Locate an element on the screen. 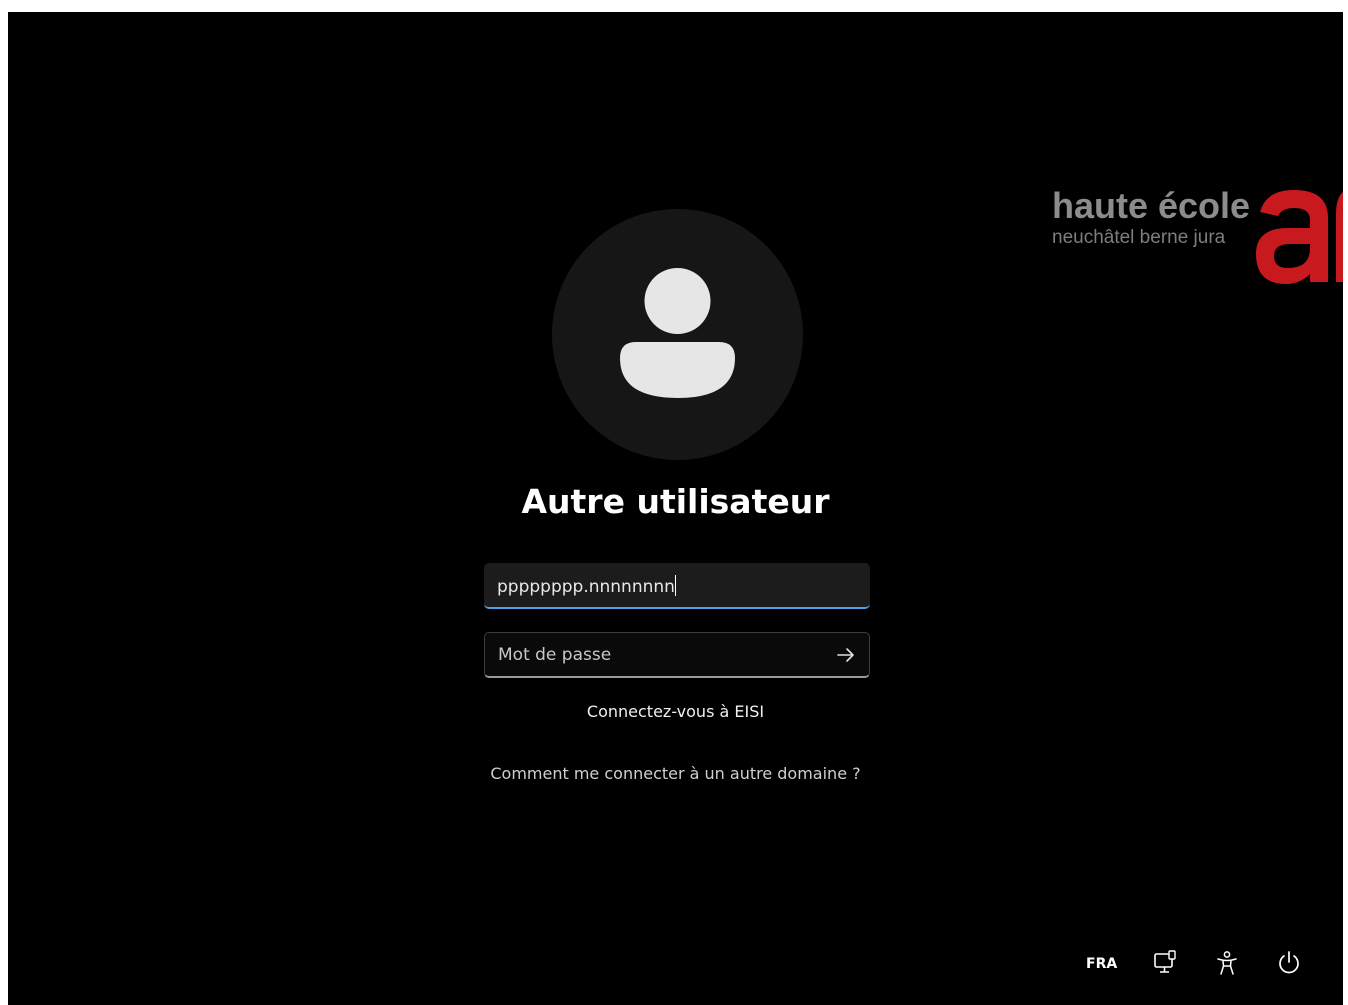 This screenshot has height=1005, width=1348. power-icon is located at coordinates (1289, 963).